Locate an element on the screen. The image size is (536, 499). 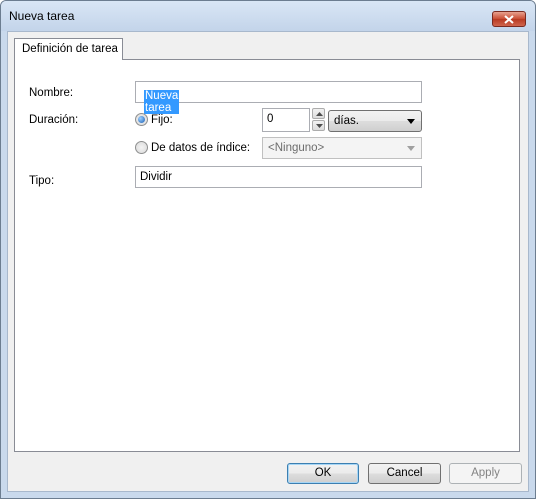
arrow-down-icon is located at coordinates (319, 126).